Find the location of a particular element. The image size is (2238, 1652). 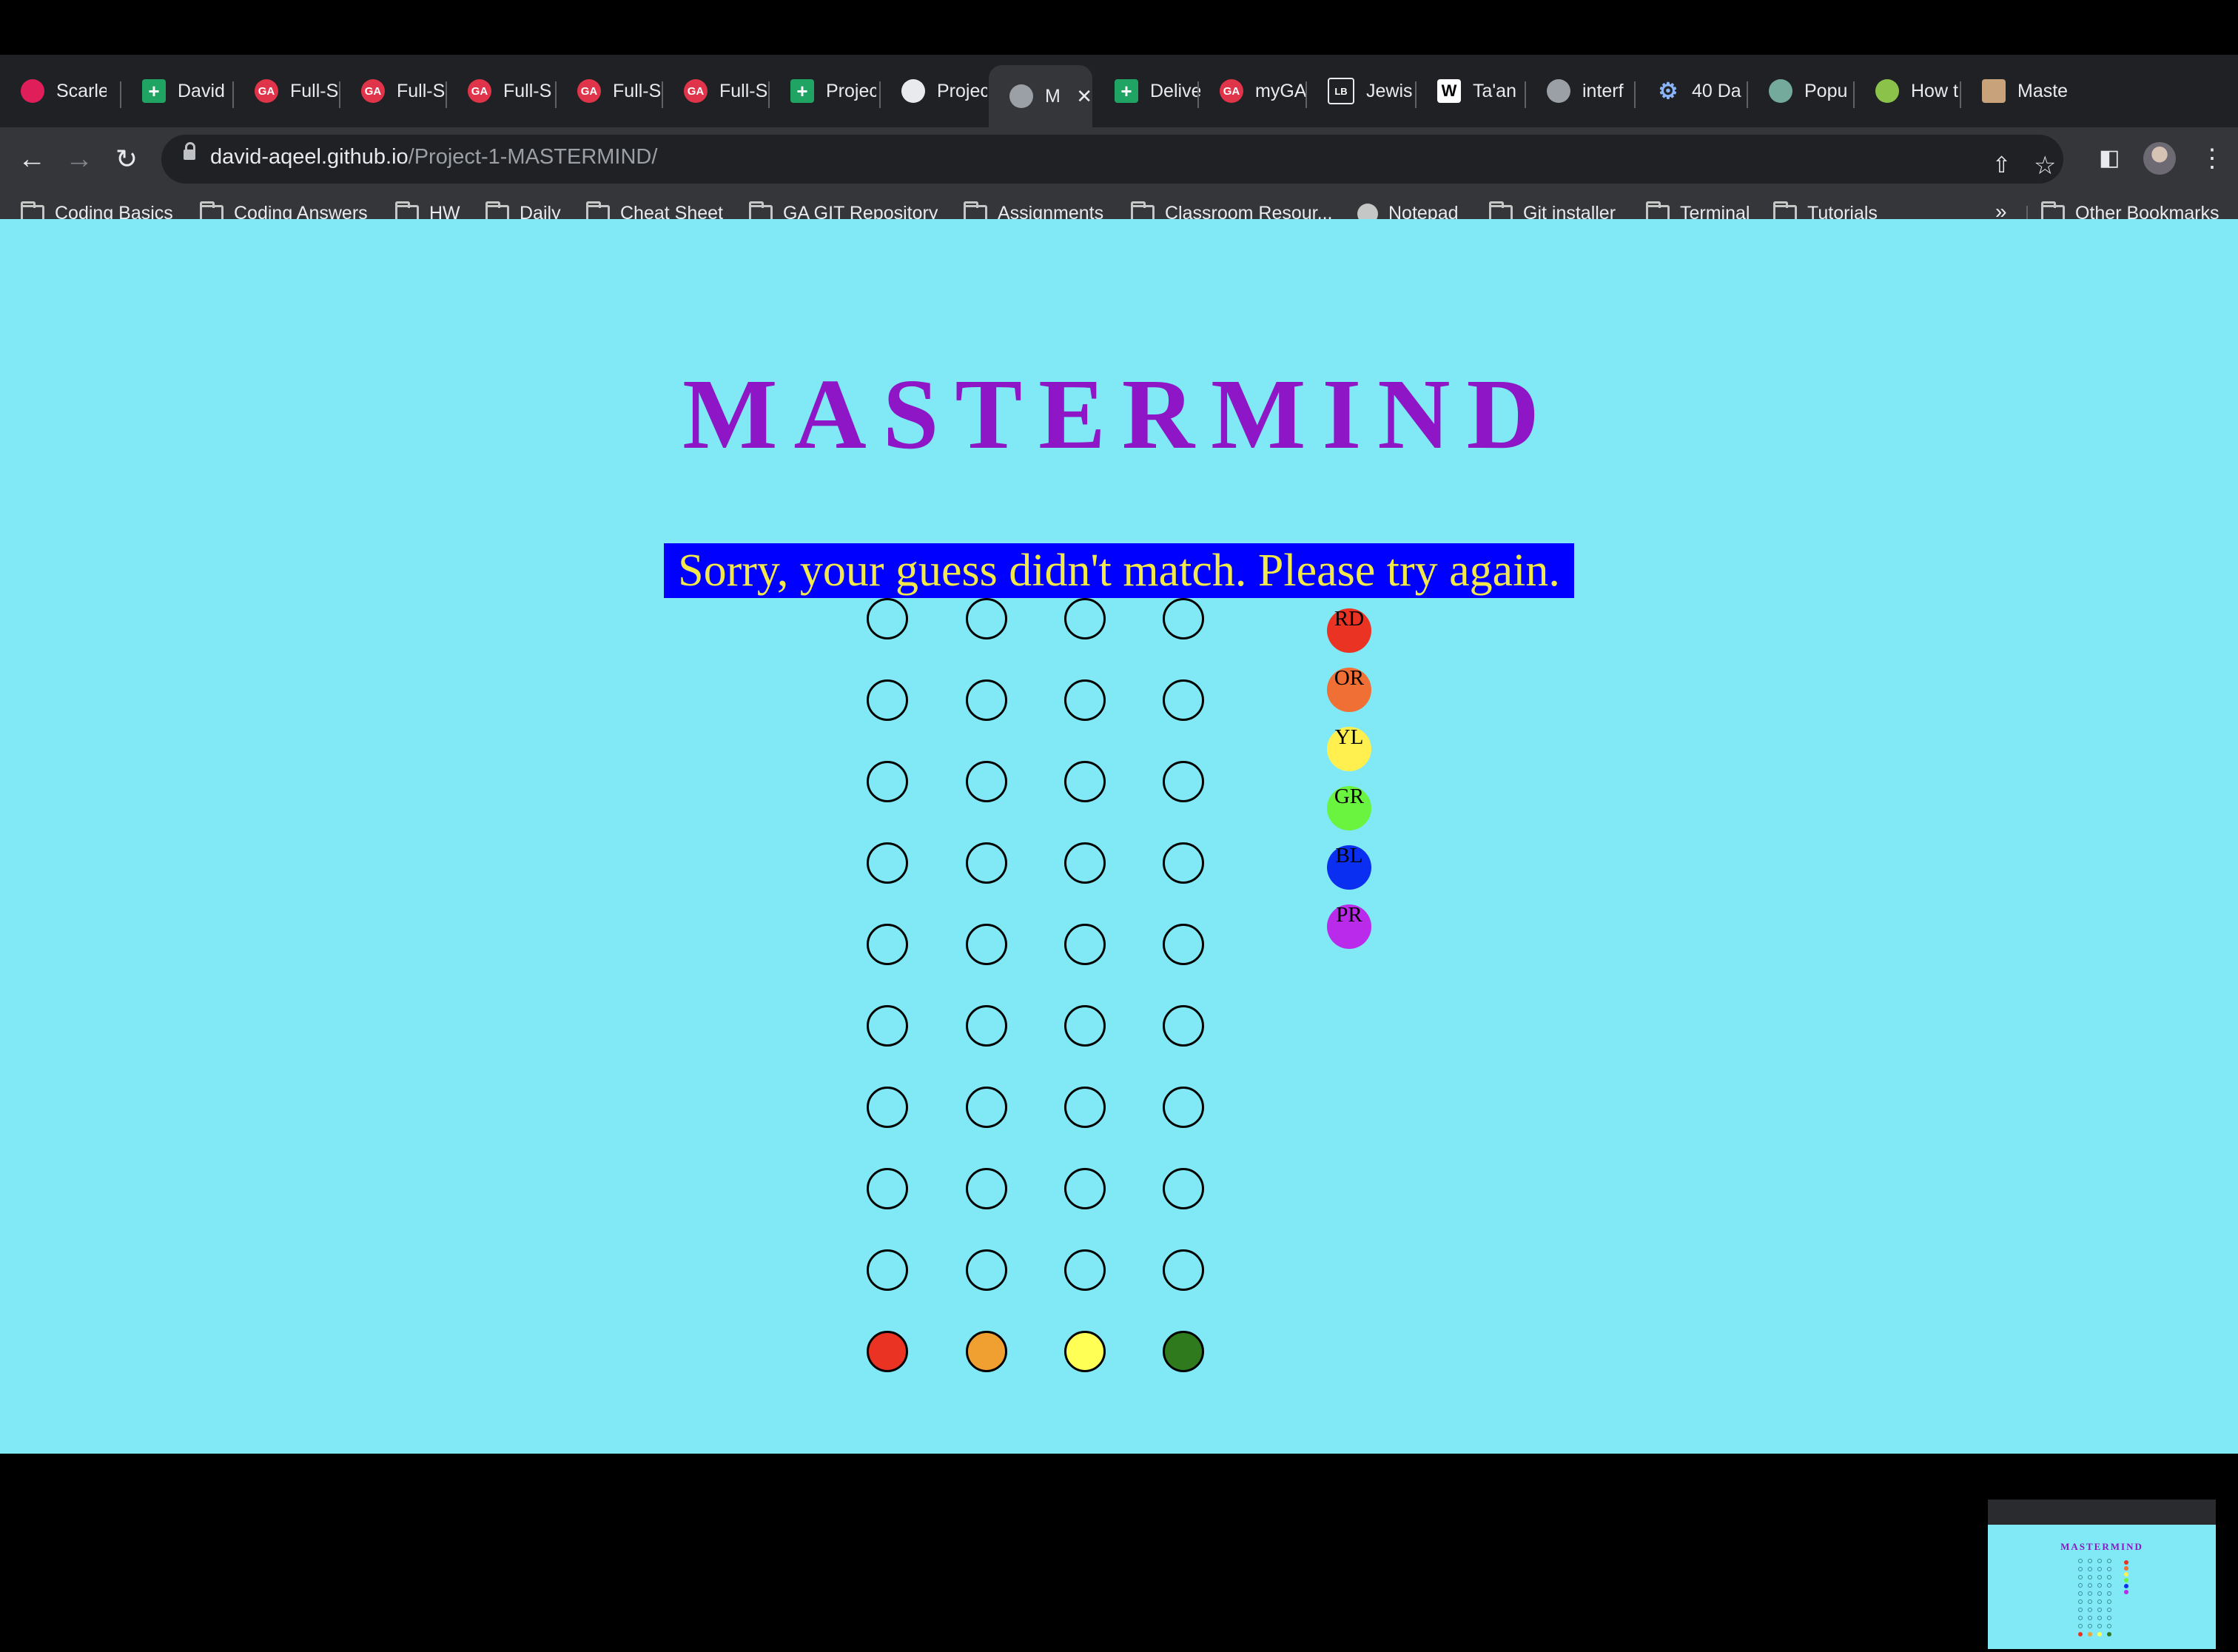

side-panel-icon: ◧ is located at coordinates (2109, 158).